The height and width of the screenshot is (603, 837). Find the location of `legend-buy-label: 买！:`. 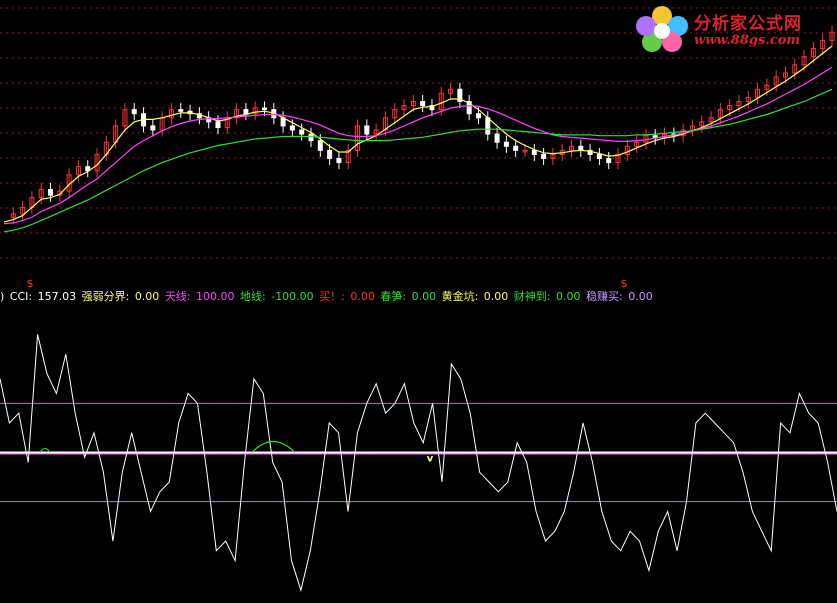

legend-buy-label: 买！: is located at coordinates (334, 296).